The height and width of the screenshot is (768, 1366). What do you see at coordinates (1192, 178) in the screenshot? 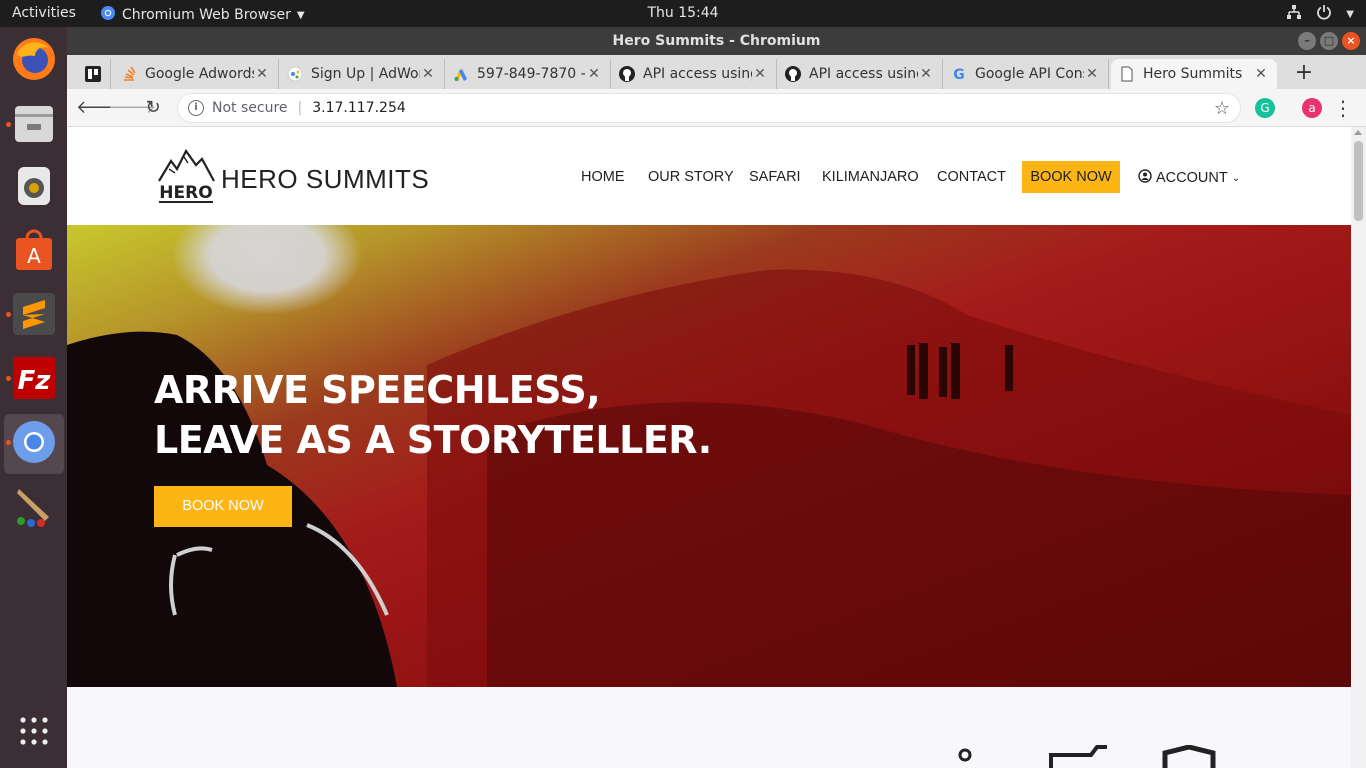
I see `account-label: ACCOUNT` at bounding box center [1192, 178].